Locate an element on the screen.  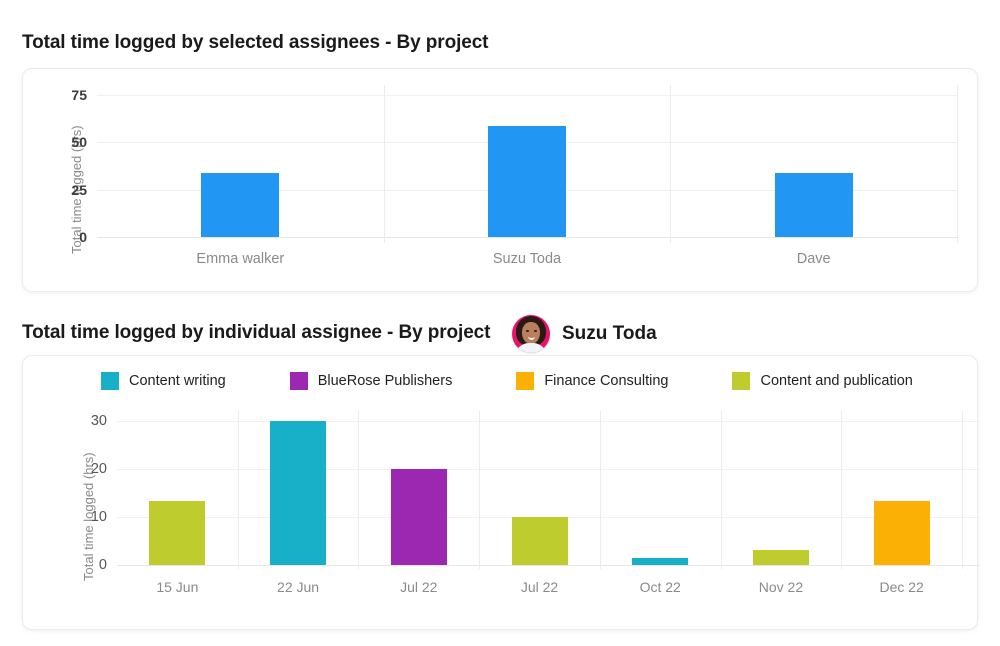
x-axis-tick-label: Oct 22 is located at coordinates (660, 587).